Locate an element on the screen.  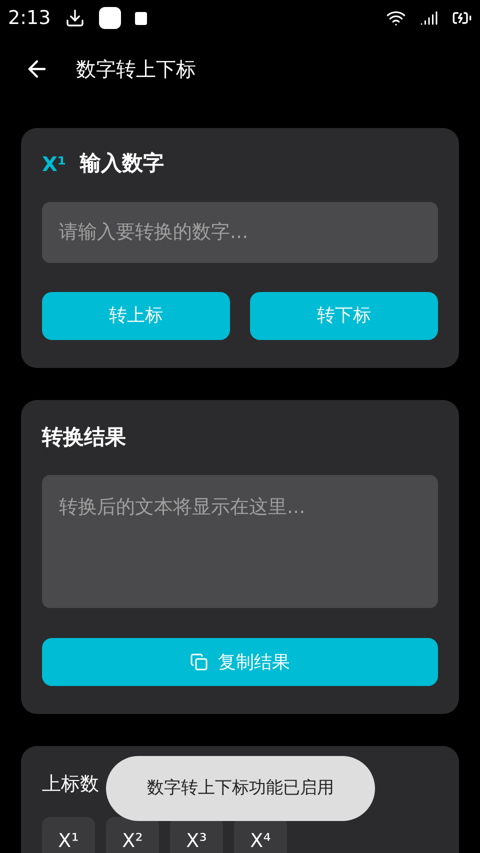
toast: 数字转上下标功能已启用 is located at coordinates (240, 788).